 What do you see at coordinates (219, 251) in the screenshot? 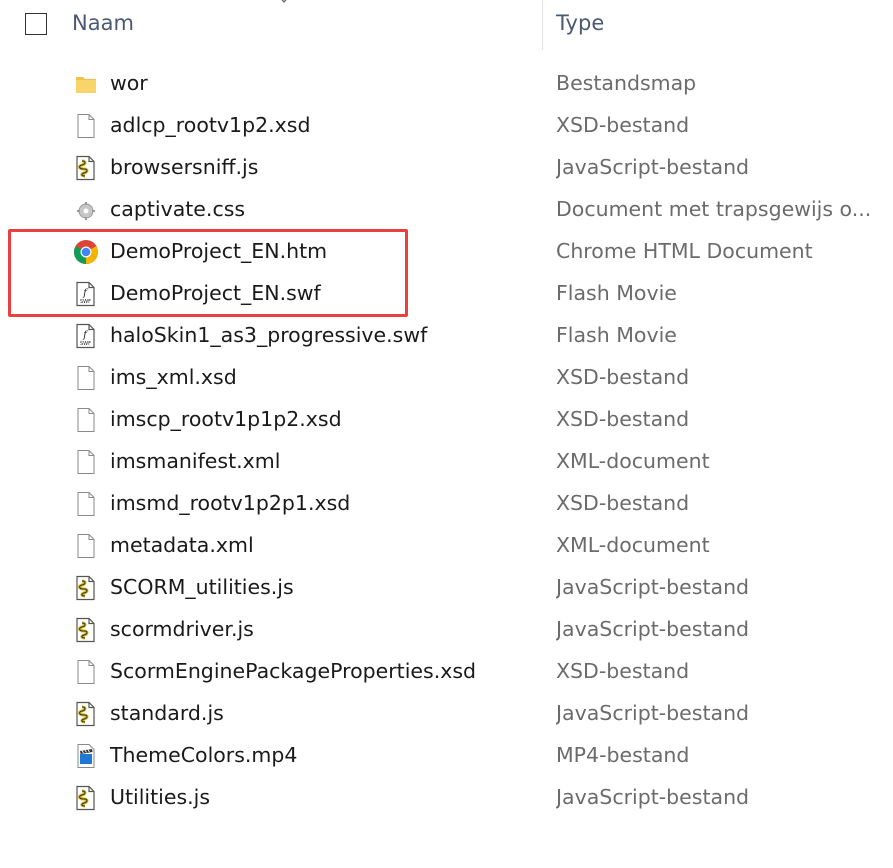
I see `file-name: DemoProject_EN.htm` at bounding box center [219, 251].